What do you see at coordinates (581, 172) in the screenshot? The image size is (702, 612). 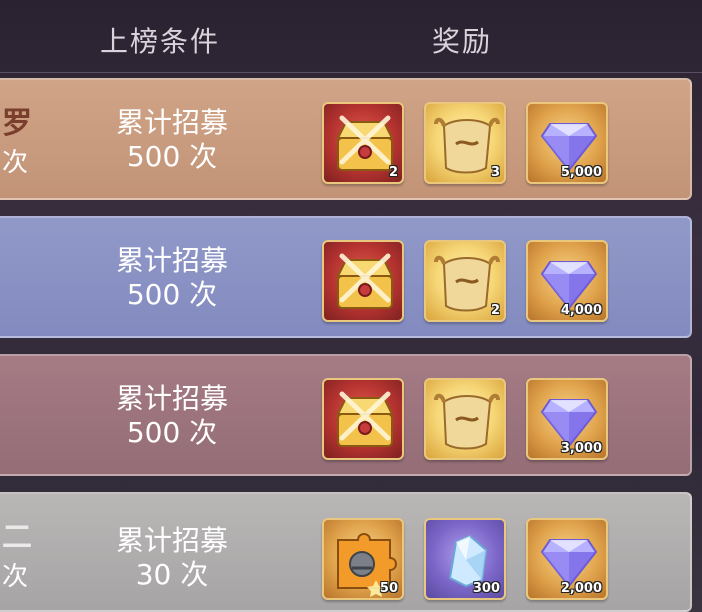 I see `reward-quantity: 5,000` at bounding box center [581, 172].